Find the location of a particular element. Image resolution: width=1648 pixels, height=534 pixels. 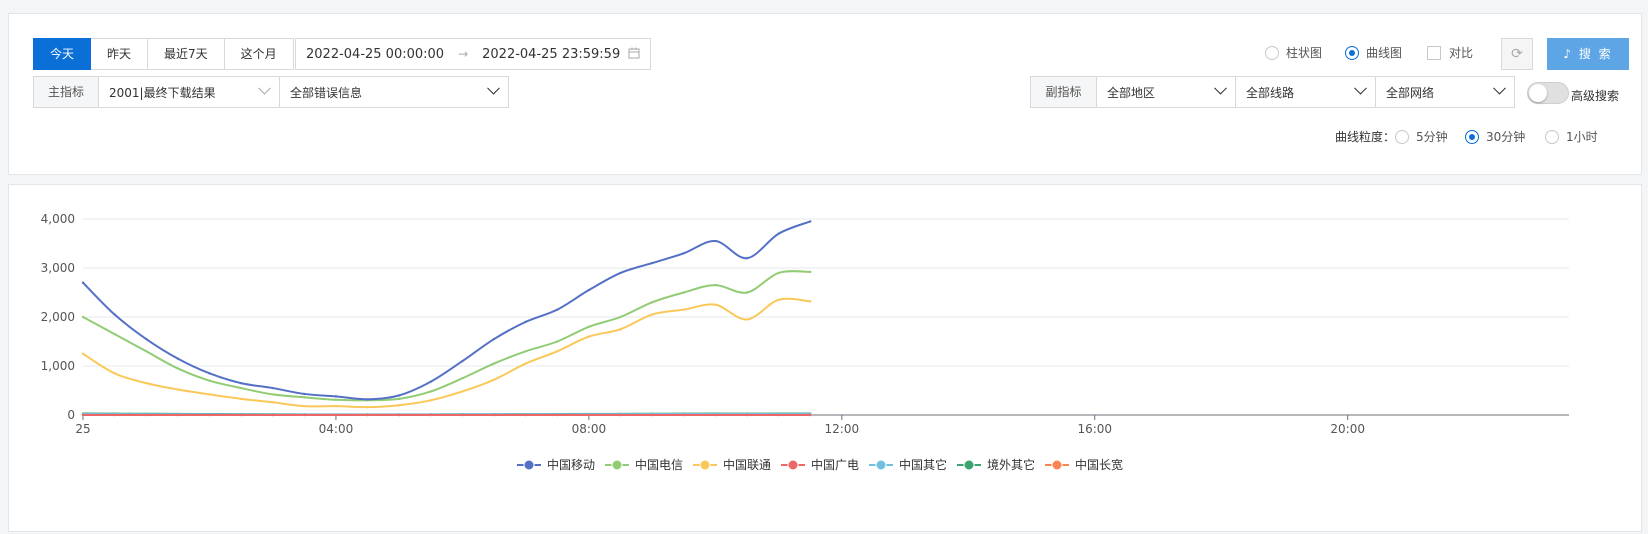

legend-item: 中国其它 is located at coordinates (908, 464).